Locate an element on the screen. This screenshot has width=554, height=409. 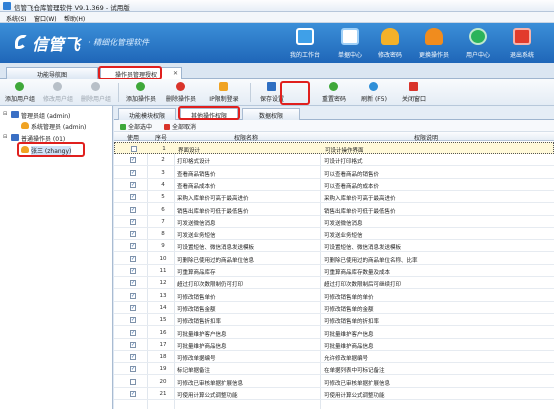
permission-name: 可使用计算公式调整功能 is located at coordinates (207, 396).